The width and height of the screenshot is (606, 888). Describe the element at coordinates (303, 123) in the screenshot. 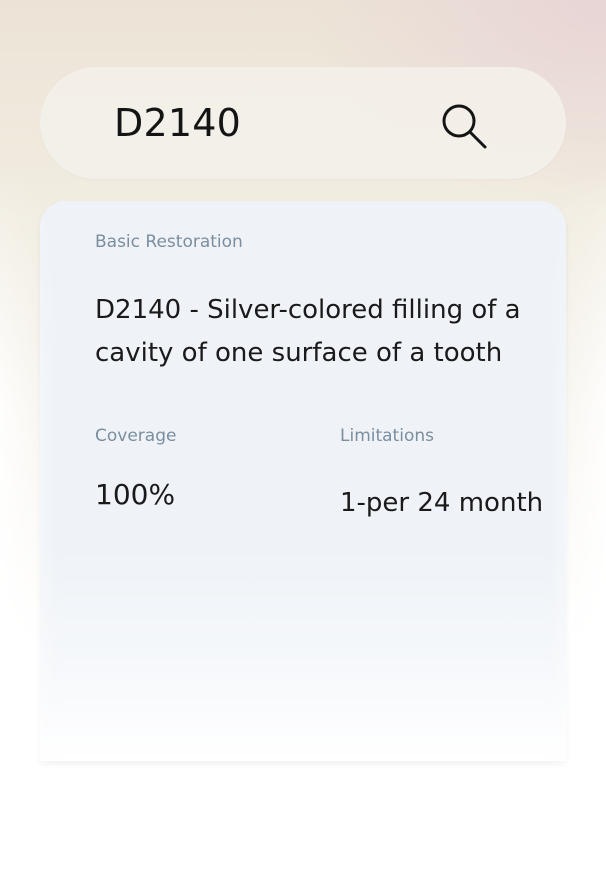

I see `search-bar: D2140` at that location.